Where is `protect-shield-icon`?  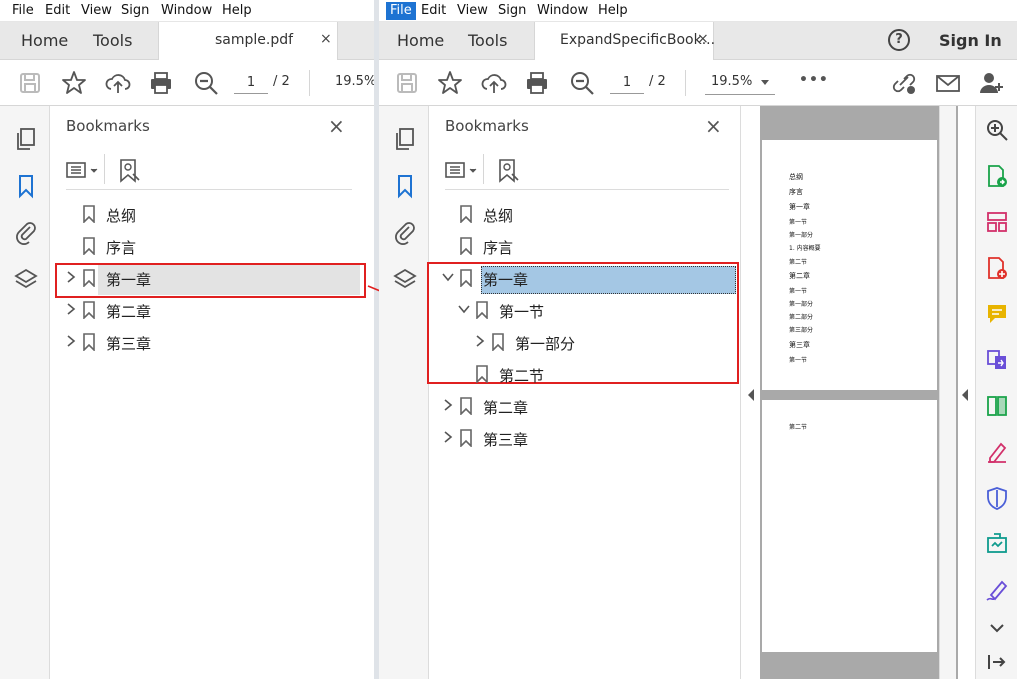
protect-shield-icon is located at coordinates (997, 498).